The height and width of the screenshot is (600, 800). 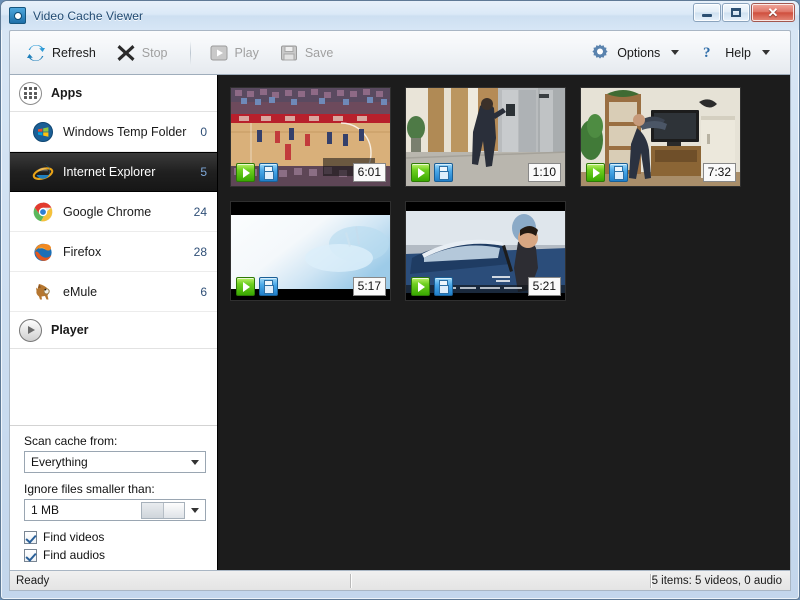 What do you see at coordinates (190, 52) in the screenshot?
I see `toolbar-separator` at bounding box center [190, 52].